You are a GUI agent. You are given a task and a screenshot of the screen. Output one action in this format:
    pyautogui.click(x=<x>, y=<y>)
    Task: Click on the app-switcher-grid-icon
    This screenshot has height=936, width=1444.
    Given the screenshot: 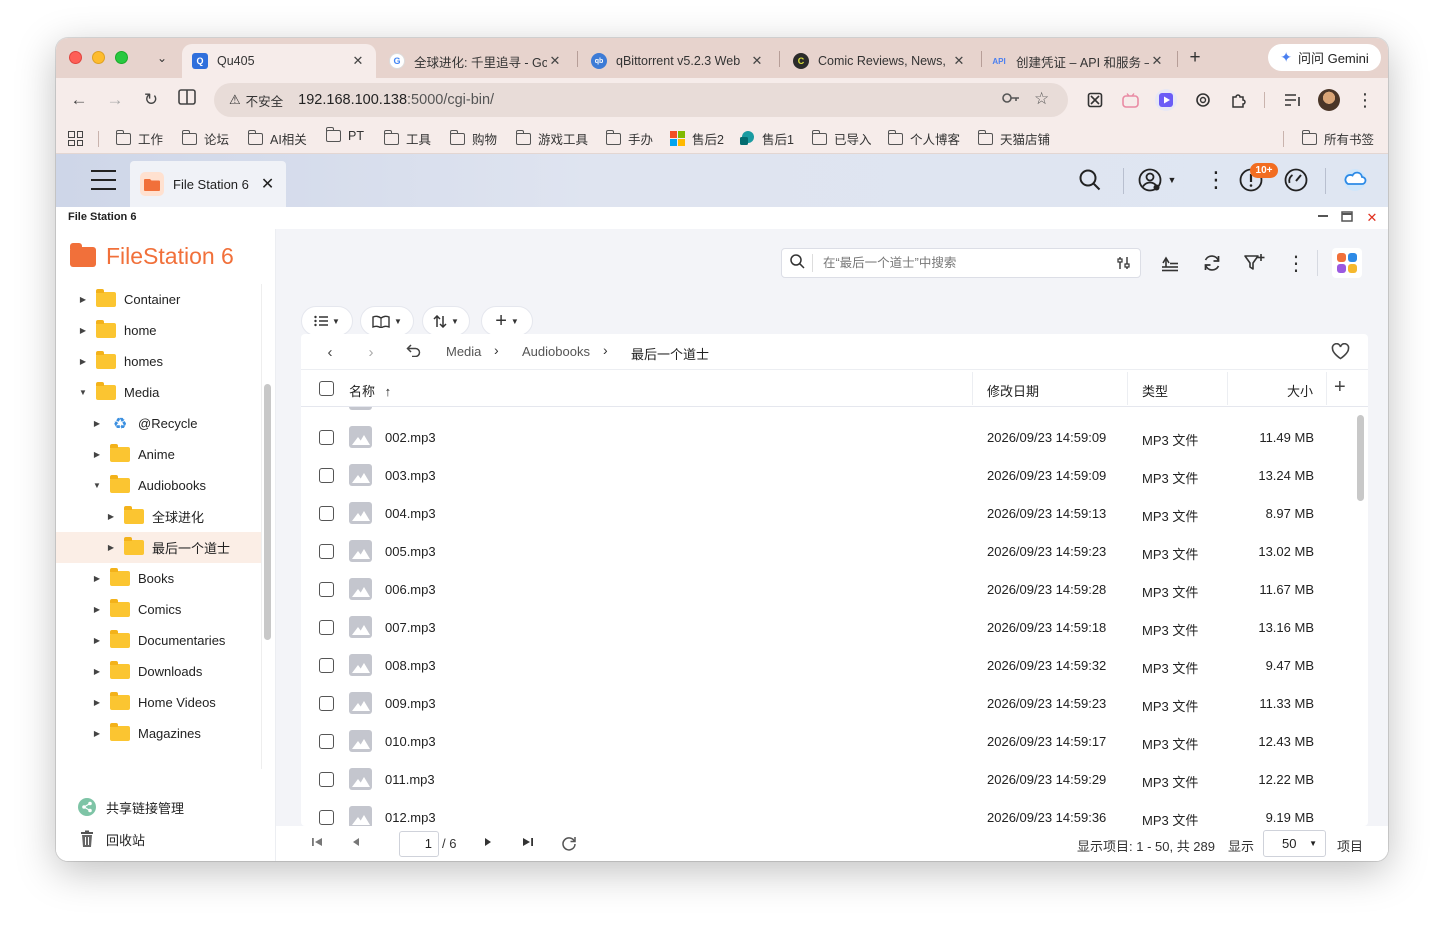 What is the action you would take?
    pyautogui.click(x=1347, y=263)
    